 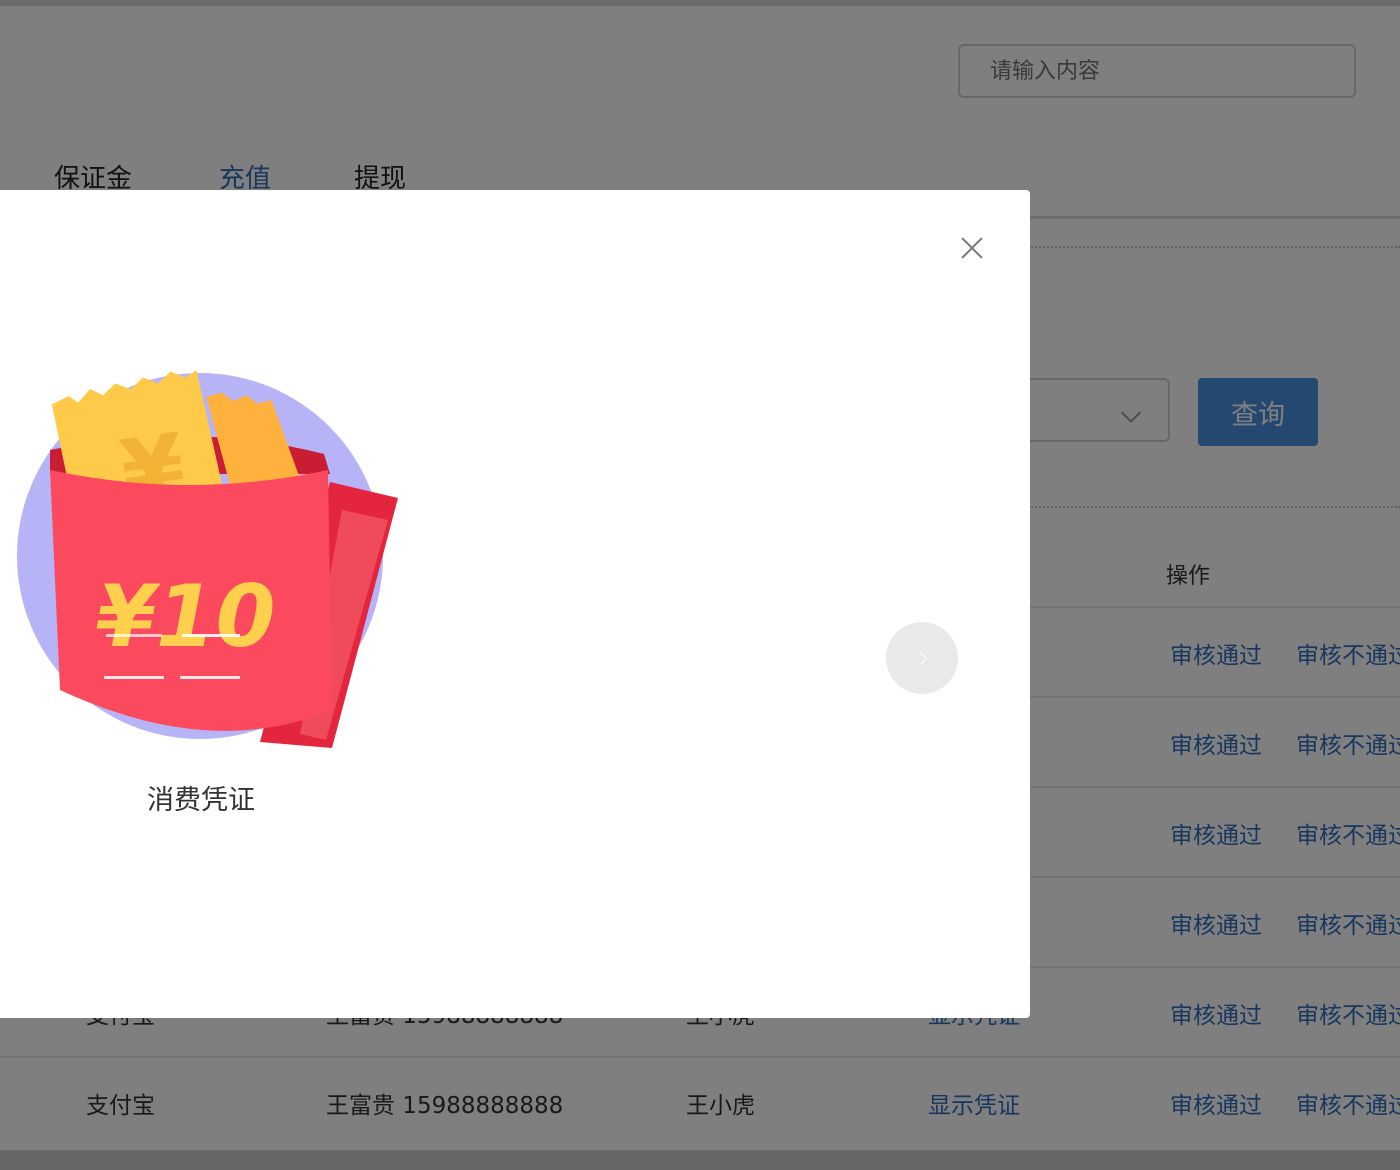 I want to click on next-arrow-button, so click(x=922, y=658).